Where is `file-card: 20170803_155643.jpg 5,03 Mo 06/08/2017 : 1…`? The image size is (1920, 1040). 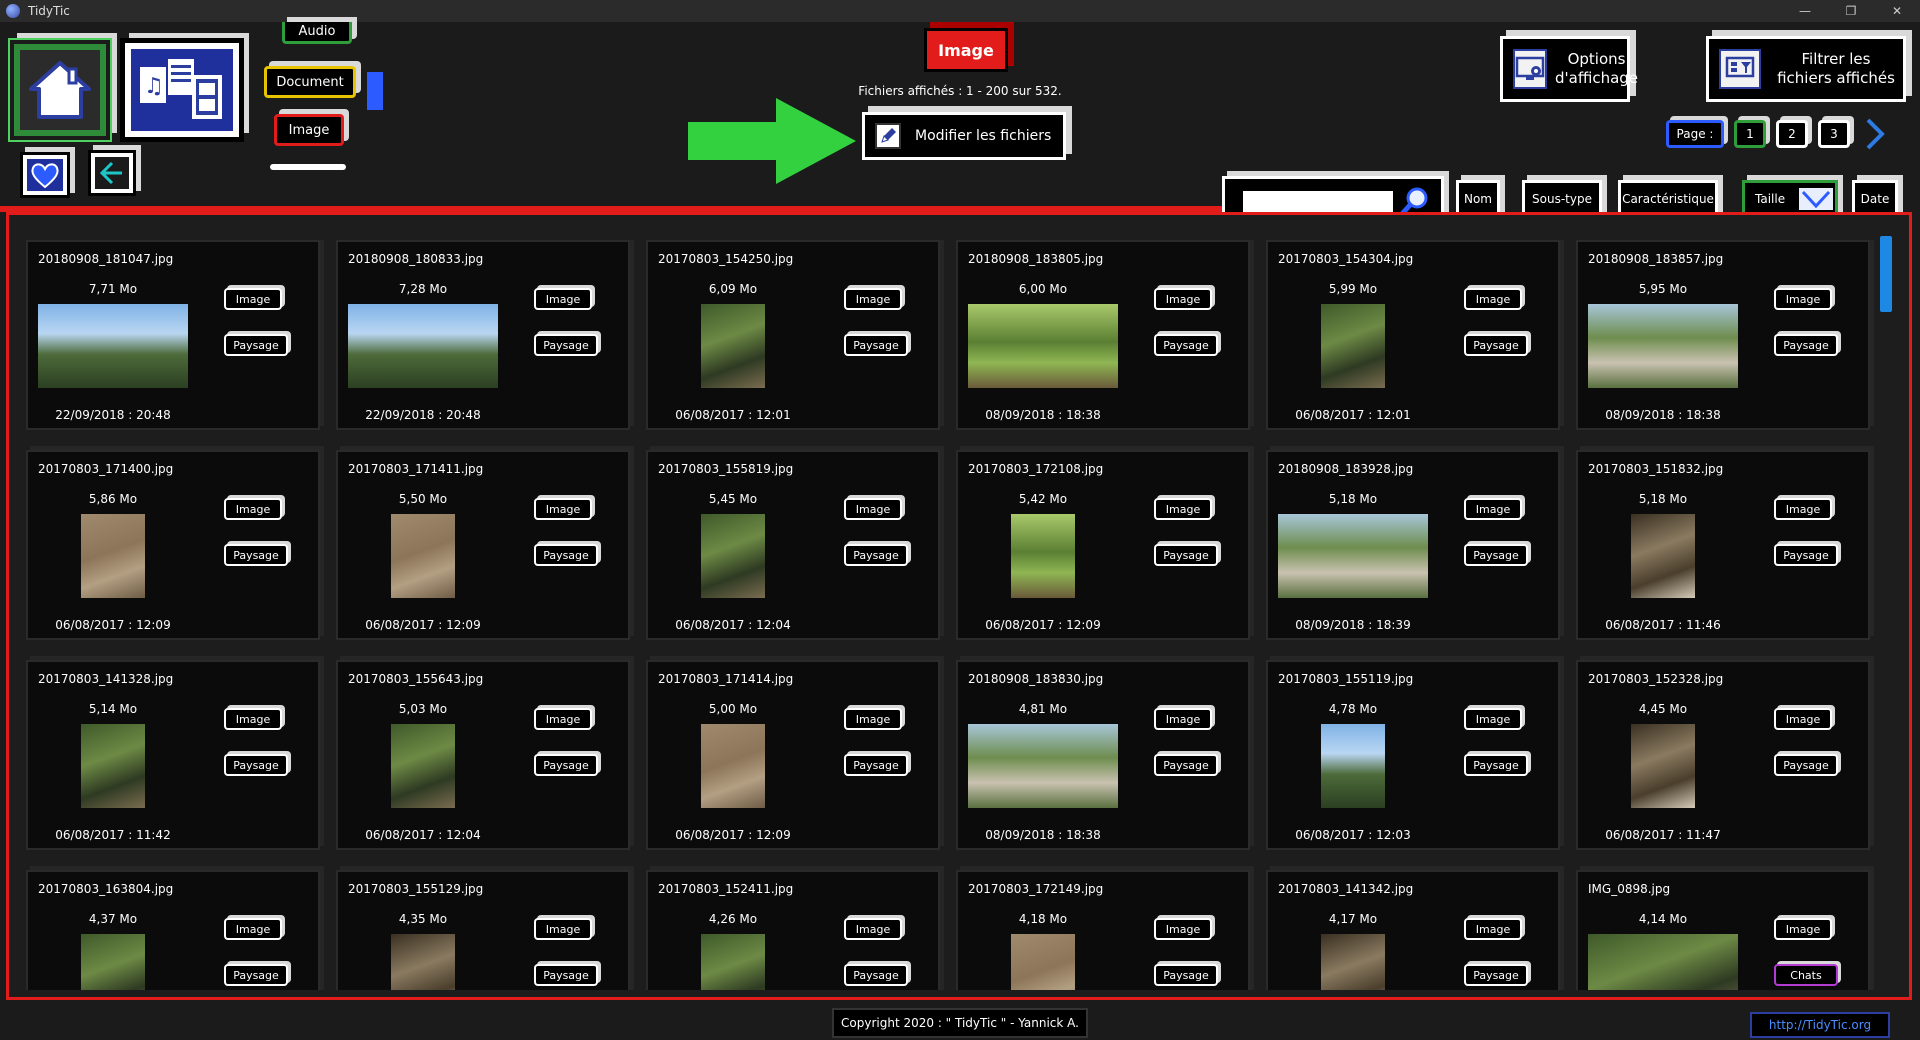 file-card: 20170803_155643.jpg 5,03 Mo 06/08/2017 : 1… is located at coordinates (483, 755).